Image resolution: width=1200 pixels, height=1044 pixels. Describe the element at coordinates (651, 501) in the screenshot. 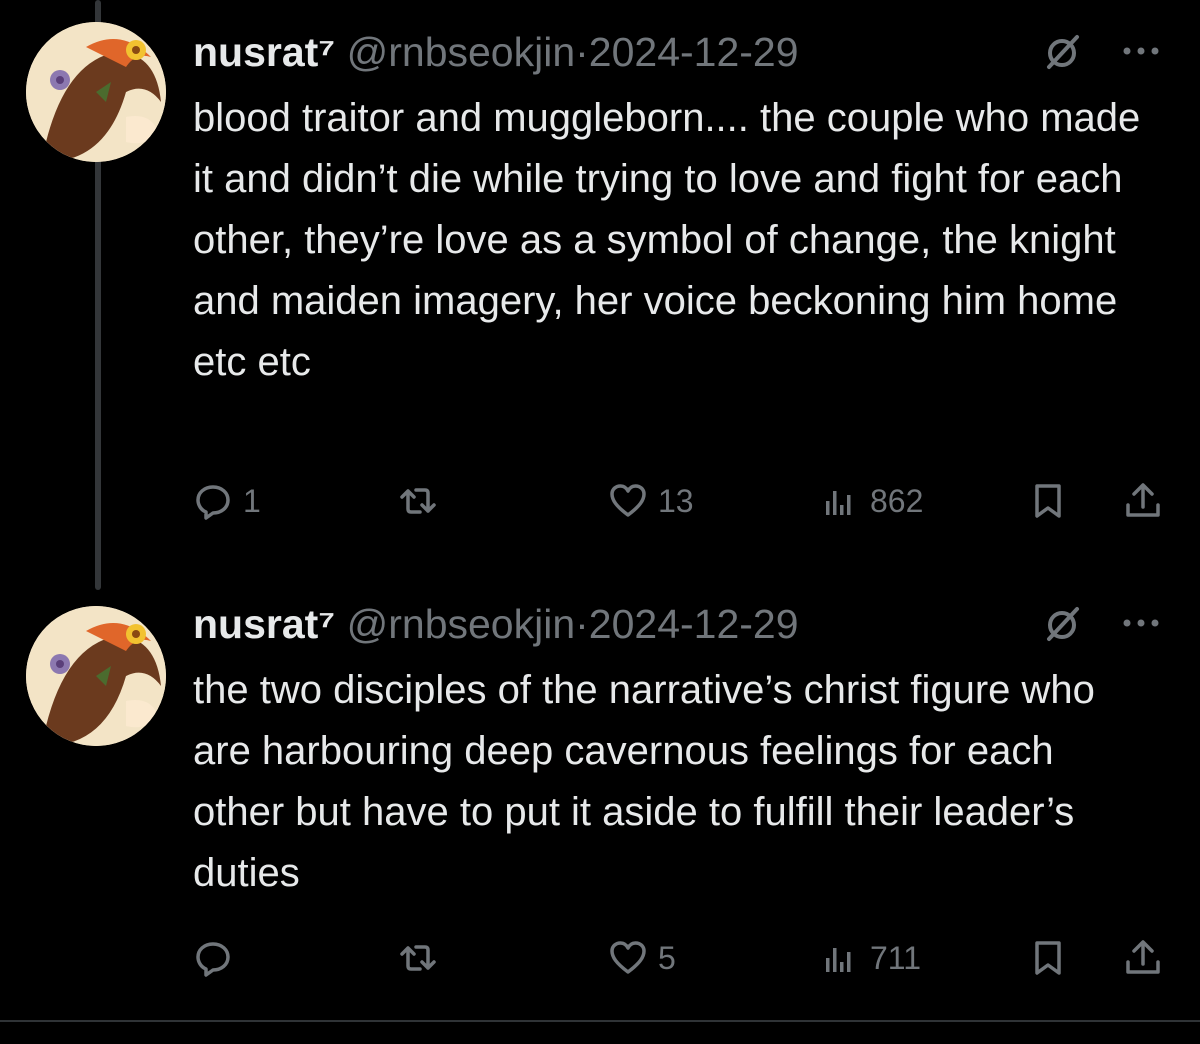

I see `like-button: 13` at that location.